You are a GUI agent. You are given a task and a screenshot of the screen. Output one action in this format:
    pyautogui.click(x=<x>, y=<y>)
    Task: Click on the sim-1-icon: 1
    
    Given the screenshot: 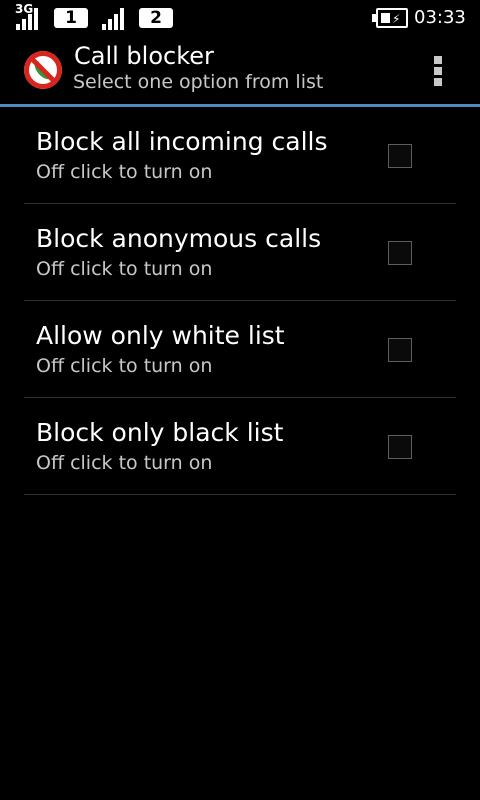 What is the action you would take?
    pyautogui.click(x=71, y=18)
    